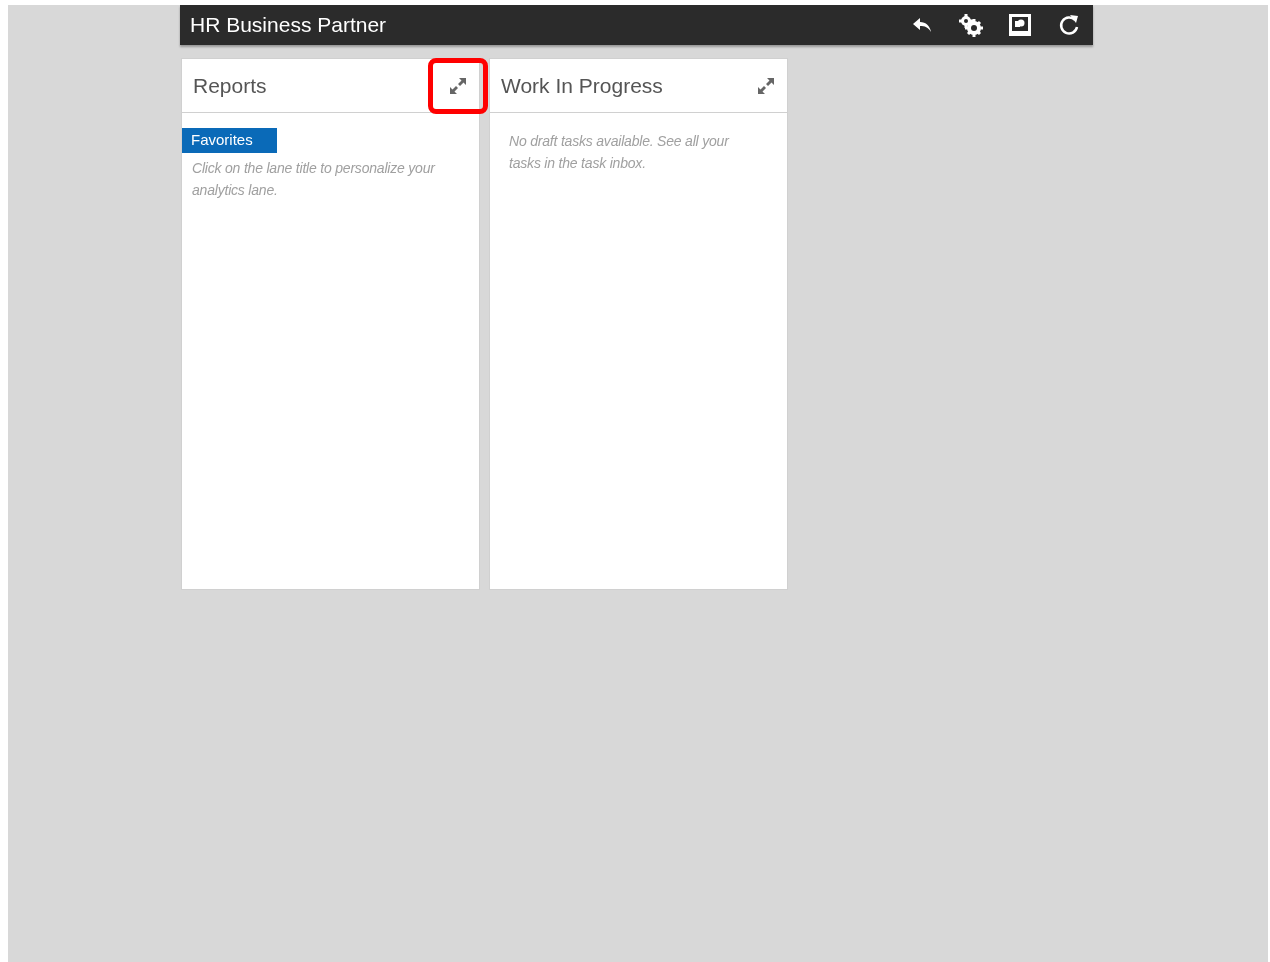 Image resolution: width=1270 pixels, height=962 pixels. What do you see at coordinates (618, 85) in the screenshot?
I see `lane-title: Work In Progress` at bounding box center [618, 85].